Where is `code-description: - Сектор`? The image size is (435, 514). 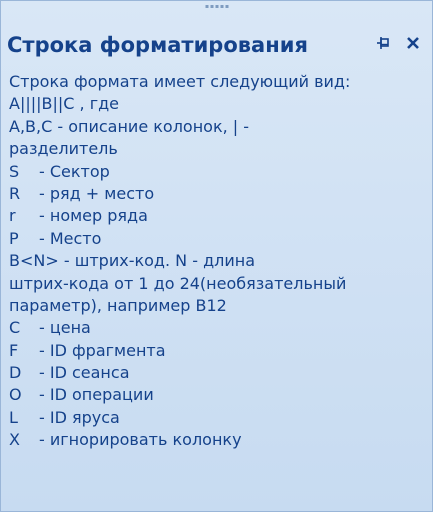
code-description: - Сектор is located at coordinates (74, 171).